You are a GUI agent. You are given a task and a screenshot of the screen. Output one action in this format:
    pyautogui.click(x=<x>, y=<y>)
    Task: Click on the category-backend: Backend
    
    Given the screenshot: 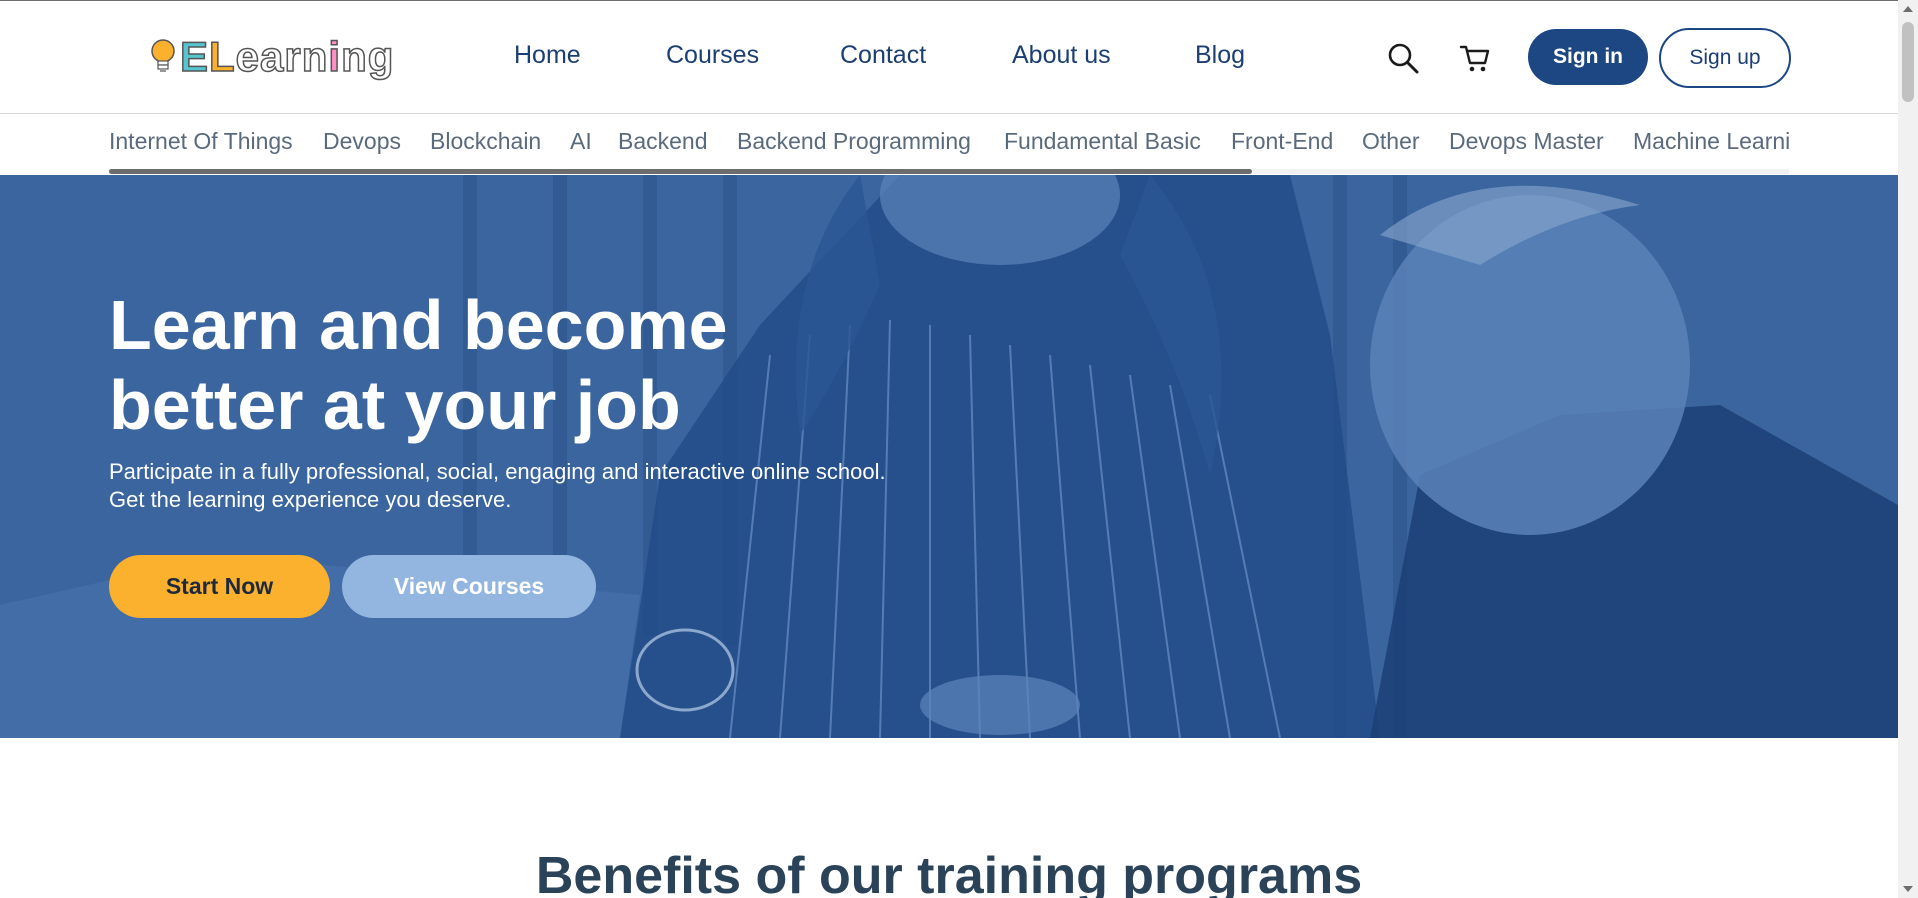 What is the action you would take?
    pyautogui.click(x=663, y=141)
    